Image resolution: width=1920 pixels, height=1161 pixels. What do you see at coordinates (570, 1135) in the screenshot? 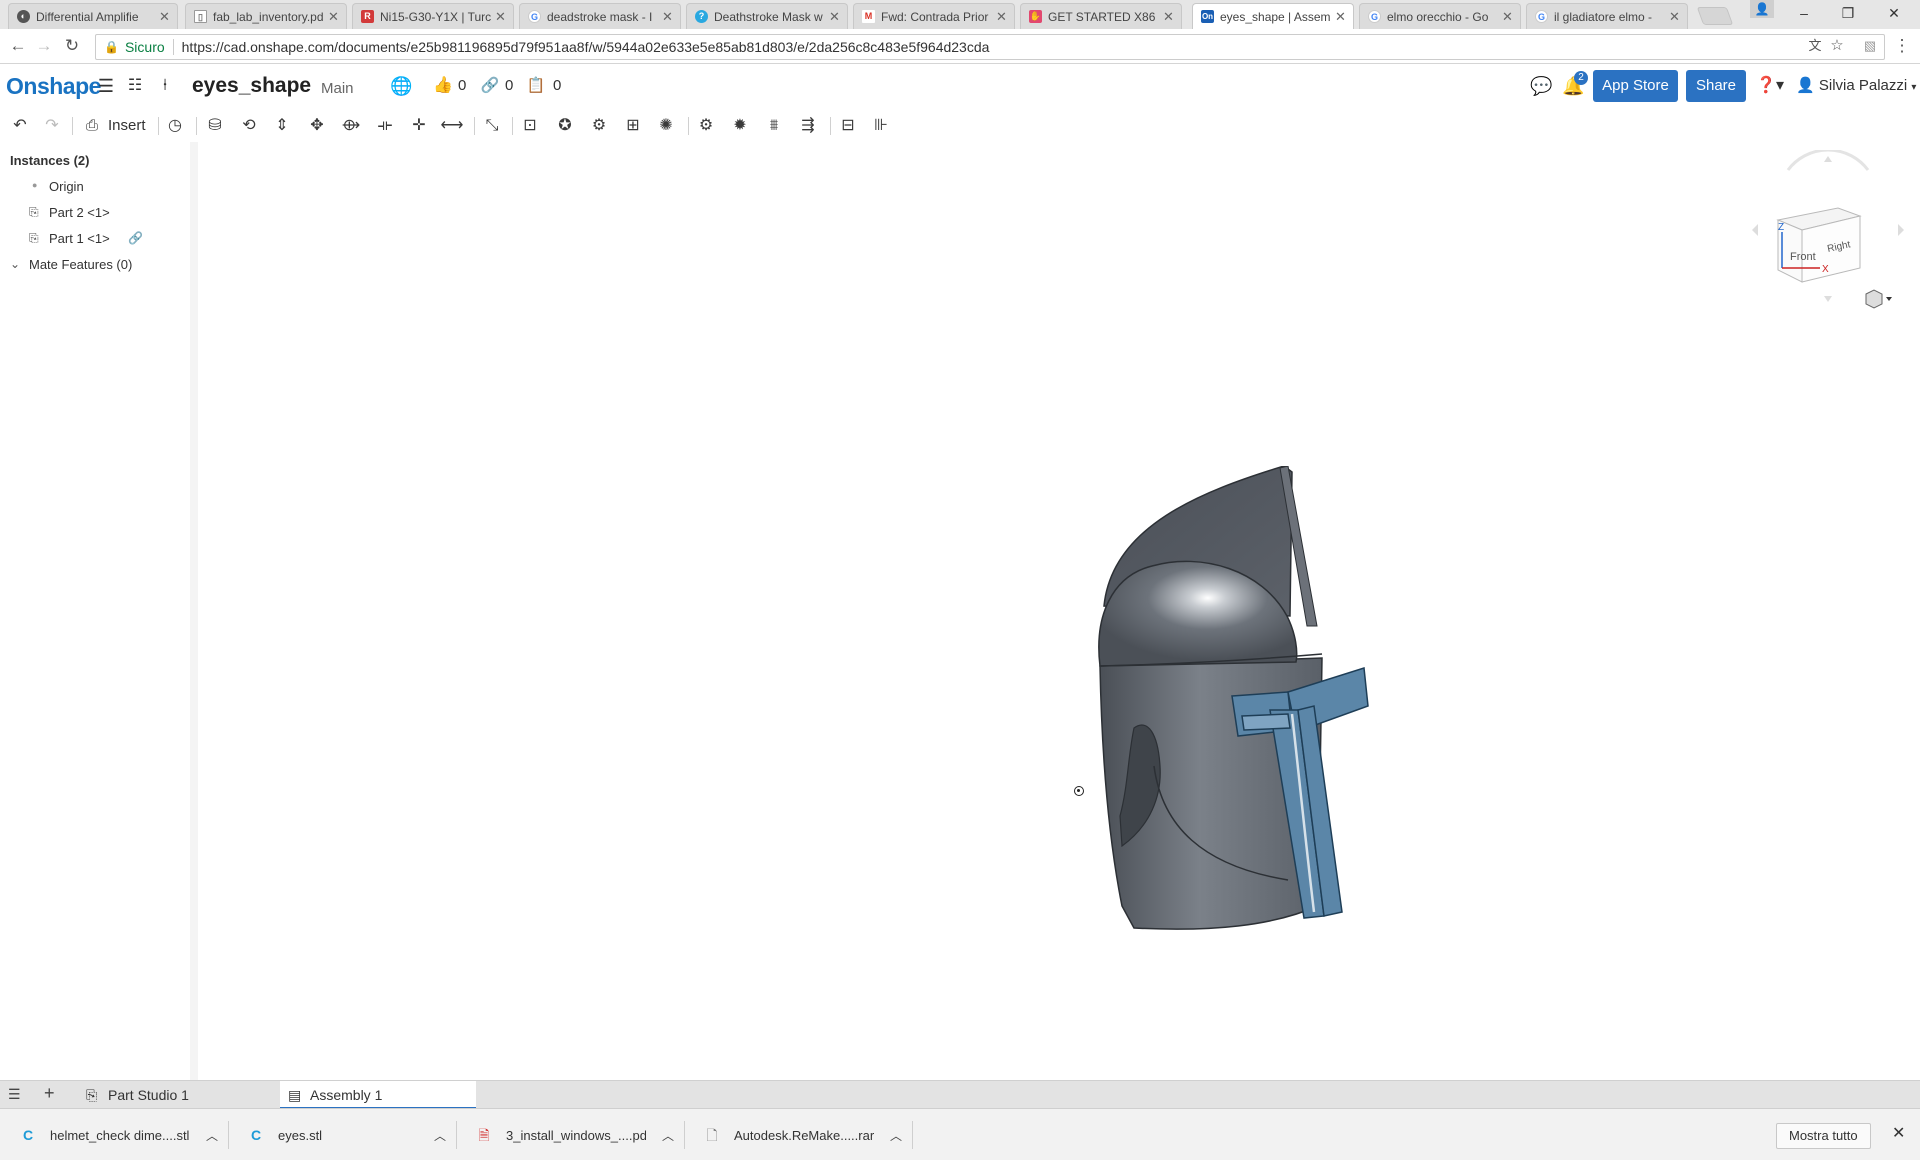
I see `download-item: 🗎 3_install_windows_....pdf ︿` at bounding box center [570, 1135].